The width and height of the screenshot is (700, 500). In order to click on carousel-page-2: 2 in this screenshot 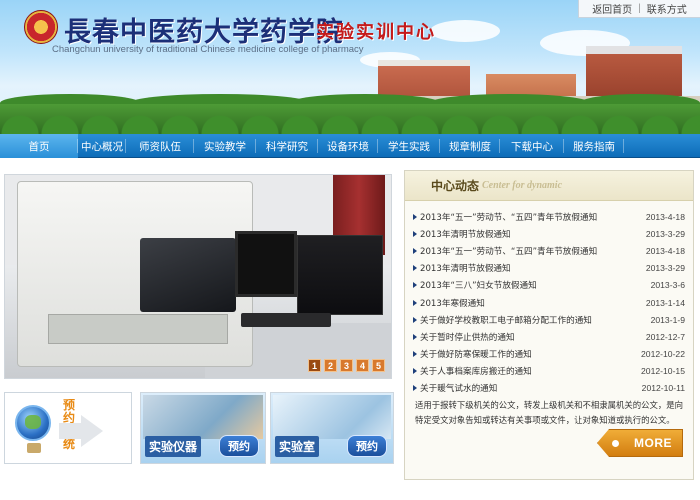, I will do `click(330, 365)`.